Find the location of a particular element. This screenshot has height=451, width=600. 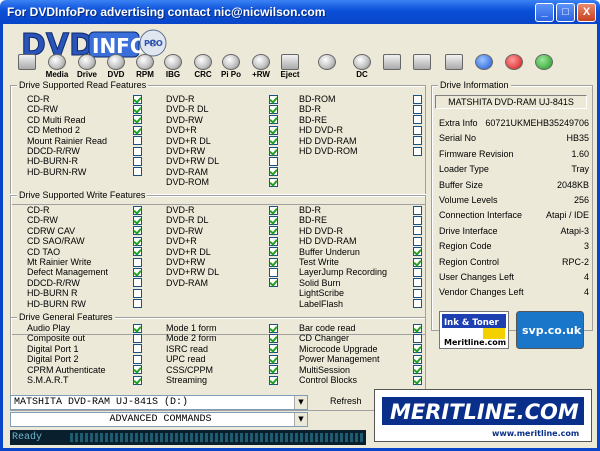

drive-info-key: Connection Interface is located at coordinates (481, 215).